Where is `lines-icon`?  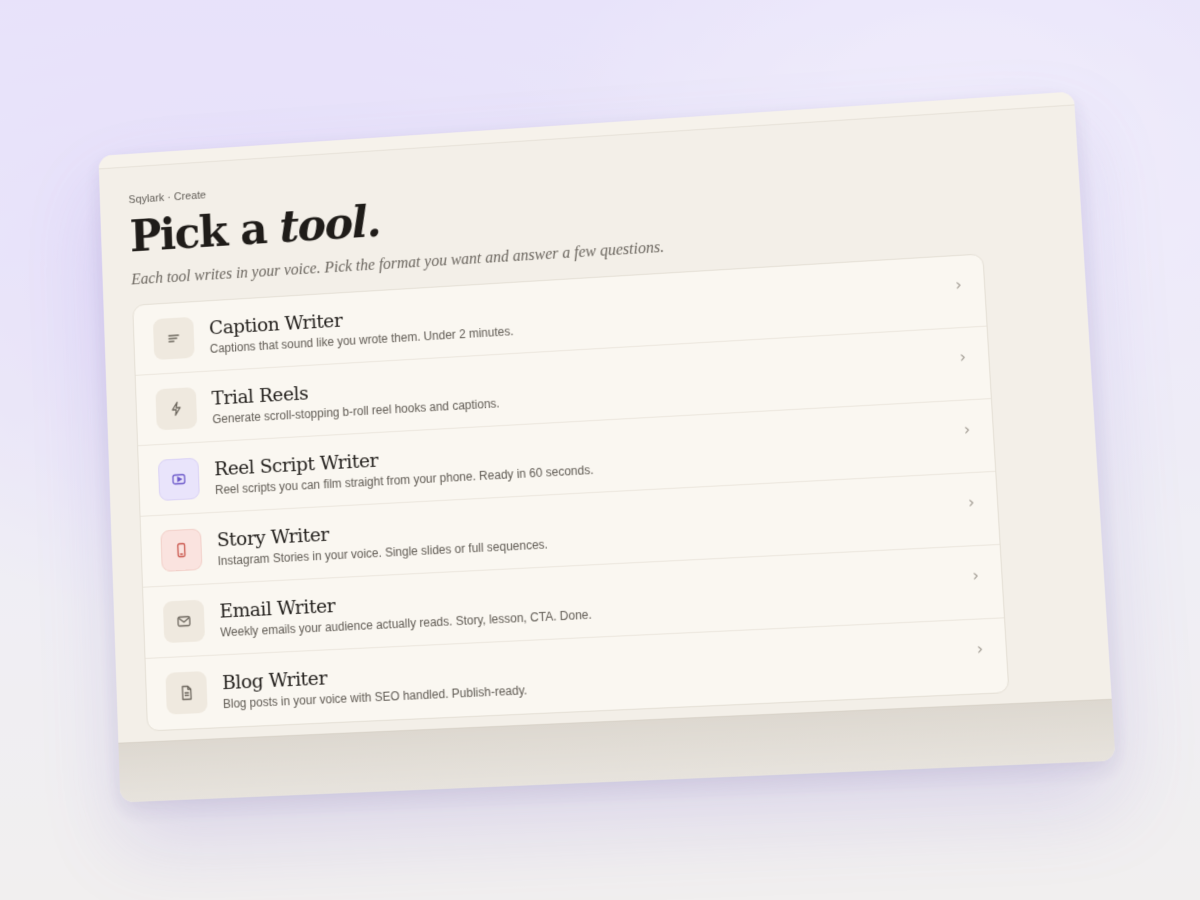 lines-icon is located at coordinates (174, 338).